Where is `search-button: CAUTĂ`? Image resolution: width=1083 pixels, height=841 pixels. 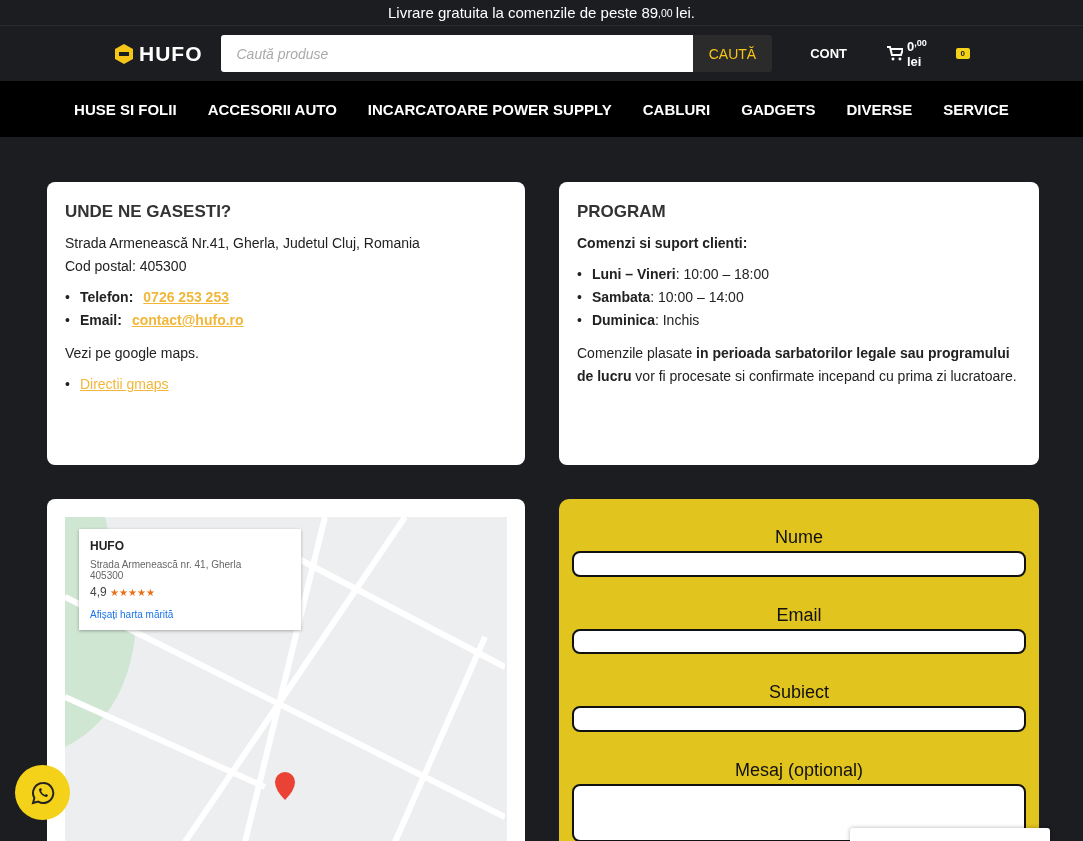 search-button: CAUTĂ is located at coordinates (732, 53).